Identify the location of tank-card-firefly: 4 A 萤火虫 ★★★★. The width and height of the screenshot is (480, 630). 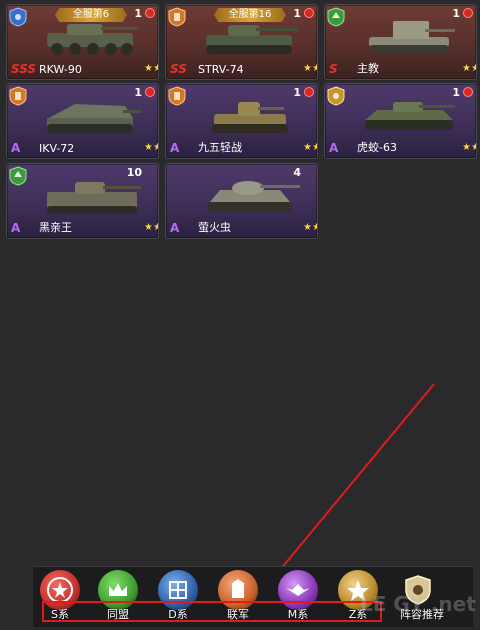
(241, 201).